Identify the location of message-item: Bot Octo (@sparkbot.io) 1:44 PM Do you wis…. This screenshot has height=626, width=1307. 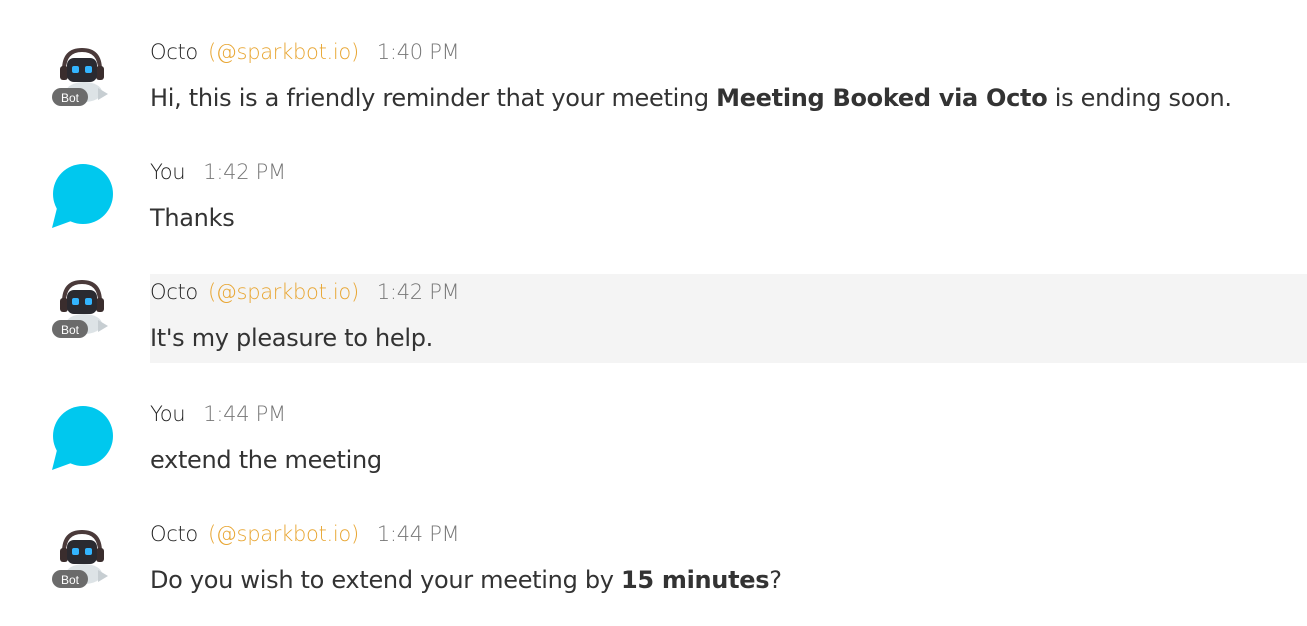
(653, 562).